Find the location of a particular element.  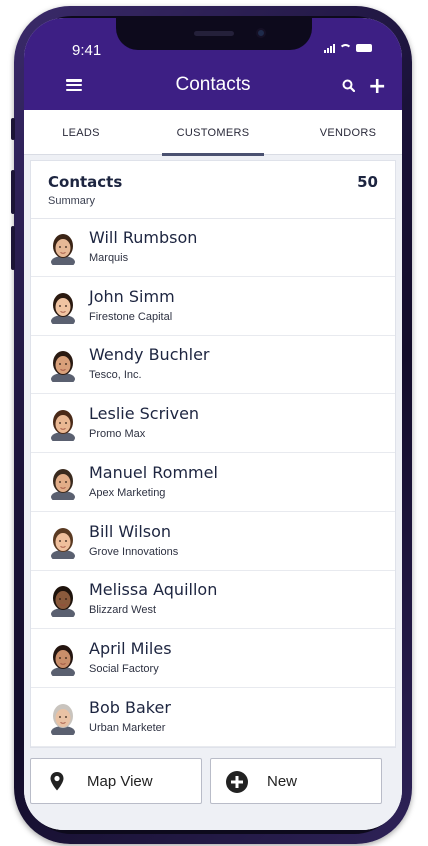

contact-row: Wendy Buchler Tesco, Inc. is located at coordinates (213, 365).